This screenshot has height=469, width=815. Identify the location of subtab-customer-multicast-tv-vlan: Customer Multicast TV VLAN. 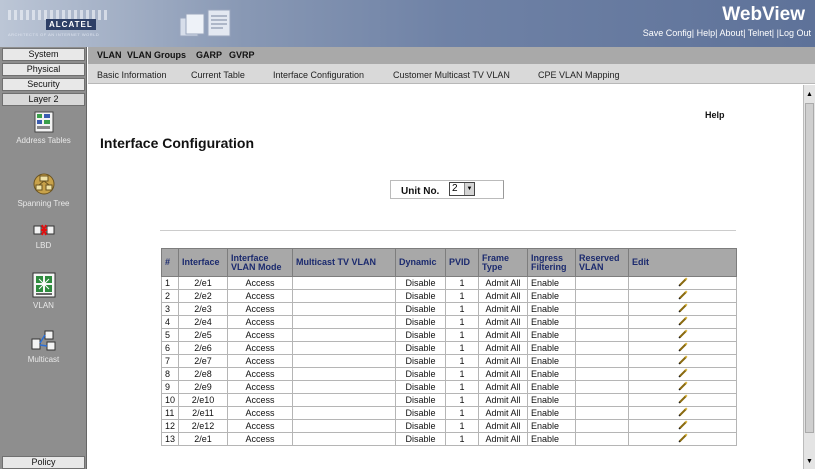
(451, 75).